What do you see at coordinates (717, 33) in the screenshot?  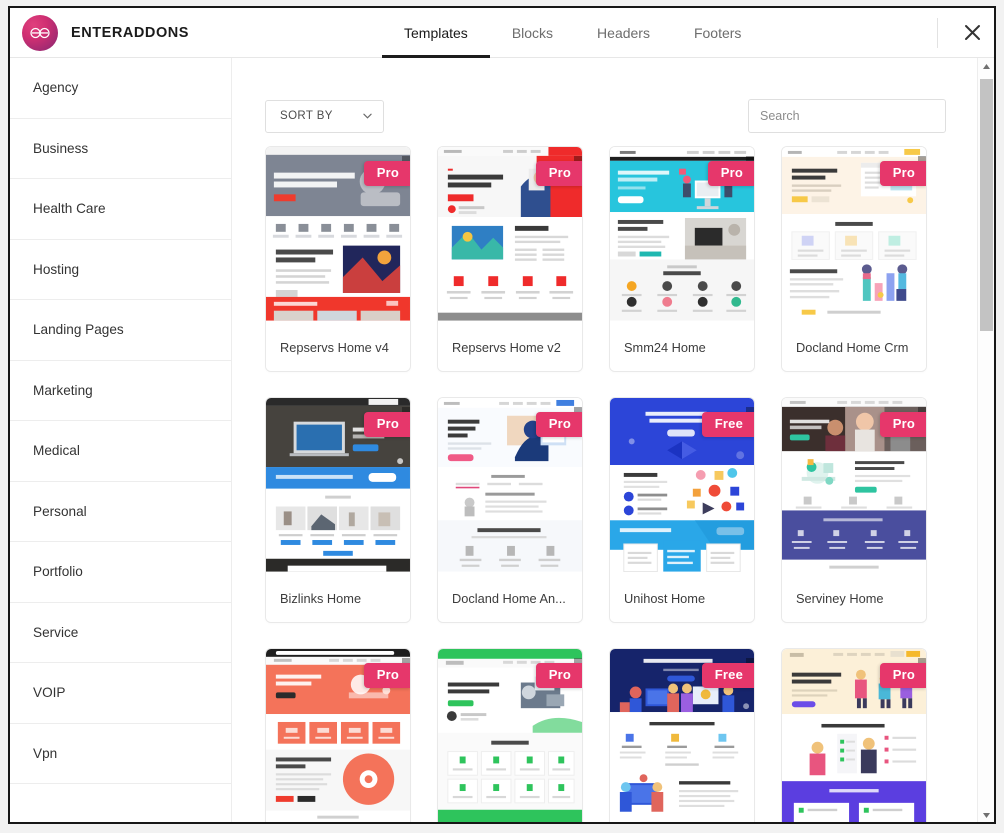 I see `tab-footers: Footers` at bounding box center [717, 33].